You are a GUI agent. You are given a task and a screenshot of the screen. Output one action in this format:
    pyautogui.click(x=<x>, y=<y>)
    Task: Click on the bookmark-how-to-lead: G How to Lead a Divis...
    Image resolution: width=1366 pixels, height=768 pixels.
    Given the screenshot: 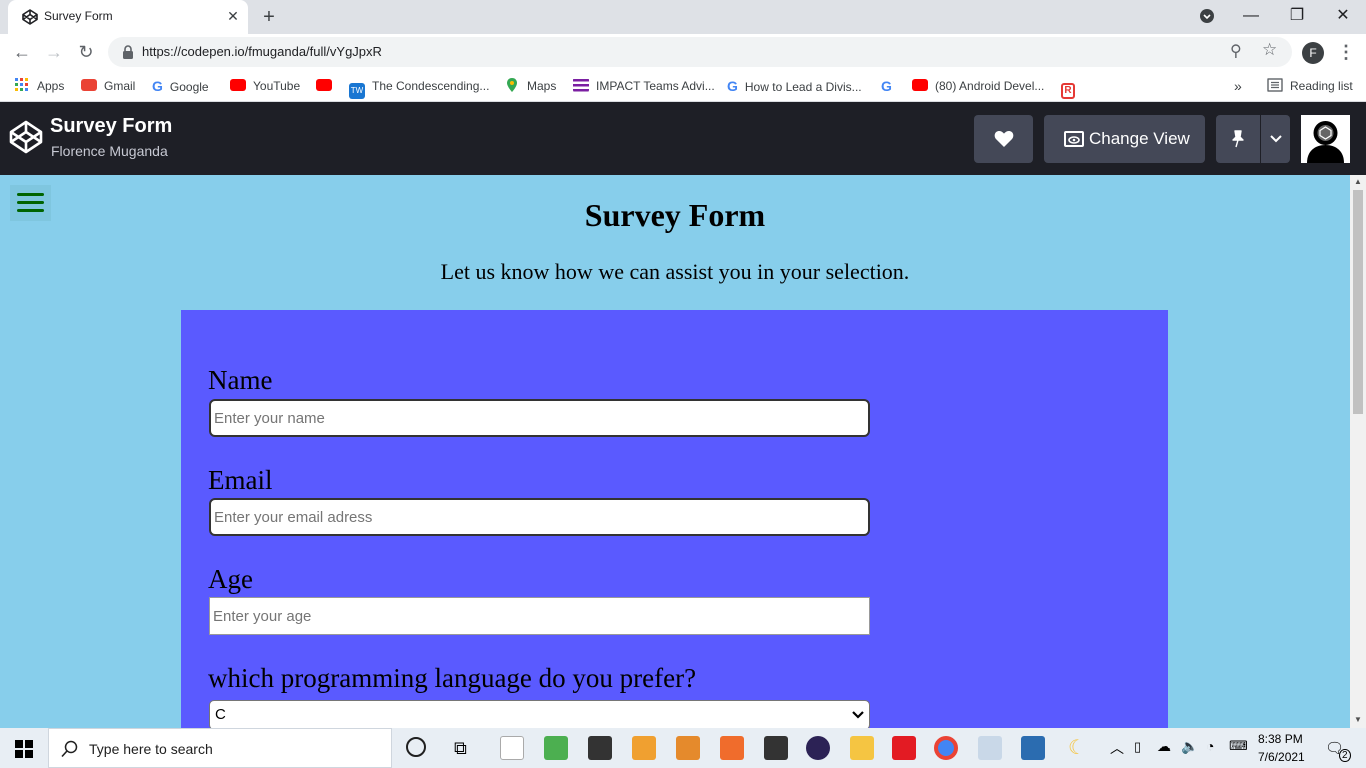 What is the action you would take?
    pyautogui.click(x=794, y=86)
    